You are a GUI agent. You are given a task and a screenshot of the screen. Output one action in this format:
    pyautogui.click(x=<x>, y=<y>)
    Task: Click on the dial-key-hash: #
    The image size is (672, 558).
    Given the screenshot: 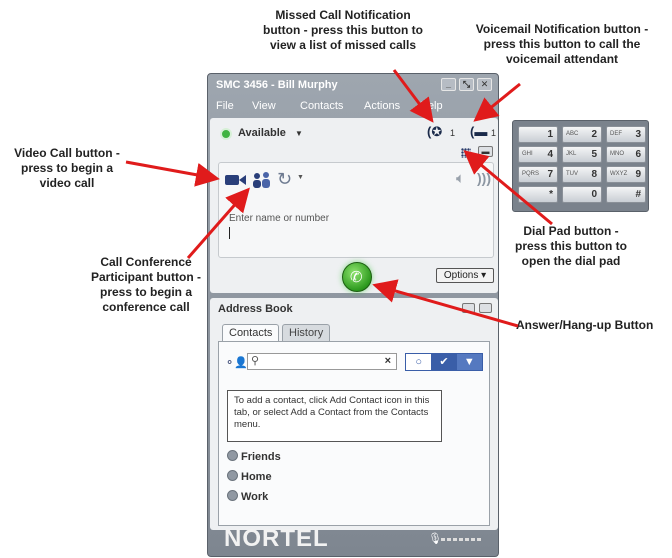 What is the action you would take?
    pyautogui.click(x=626, y=194)
    